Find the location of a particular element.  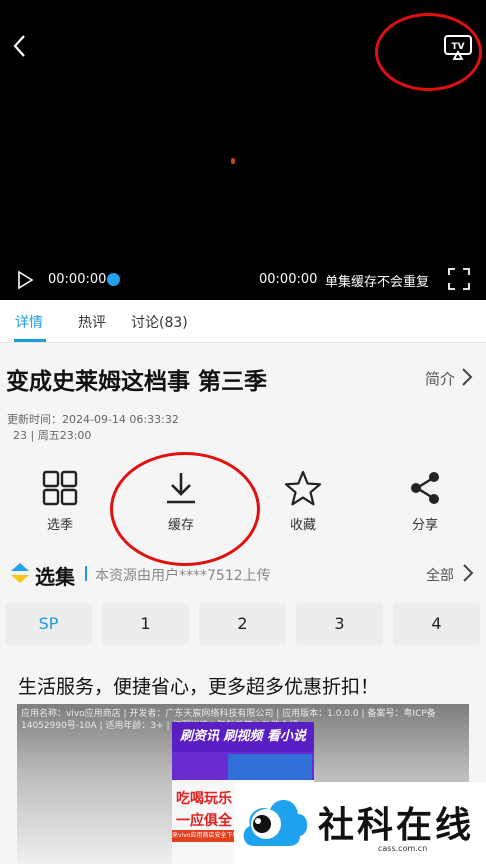

total-time: 00:00:00 is located at coordinates (288, 279).